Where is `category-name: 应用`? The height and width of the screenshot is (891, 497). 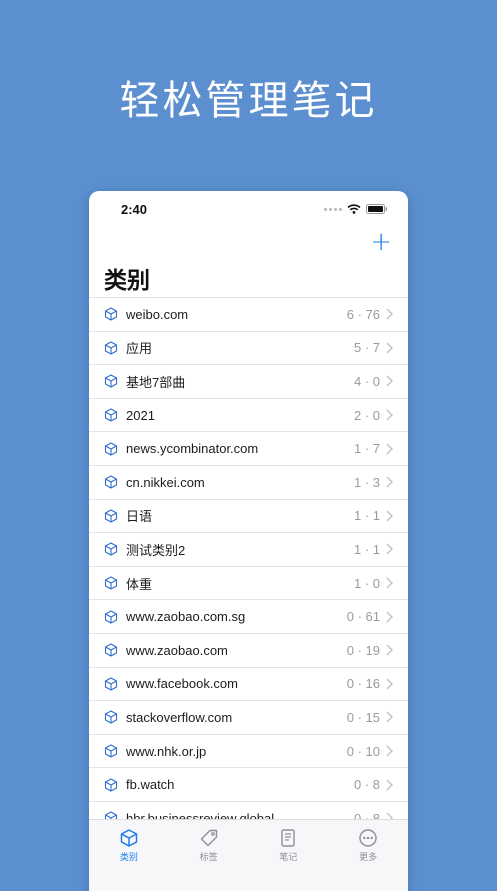
category-name: 应用 is located at coordinates (139, 349).